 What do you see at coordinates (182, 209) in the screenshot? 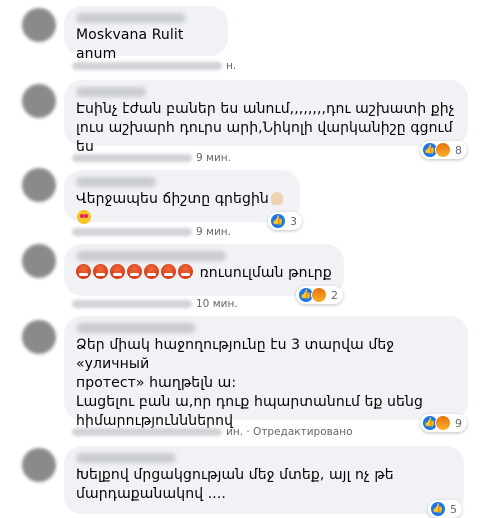
I see `comment-text: Վերջապես ճիշտը գրեցին` at bounding box center [182, 209].